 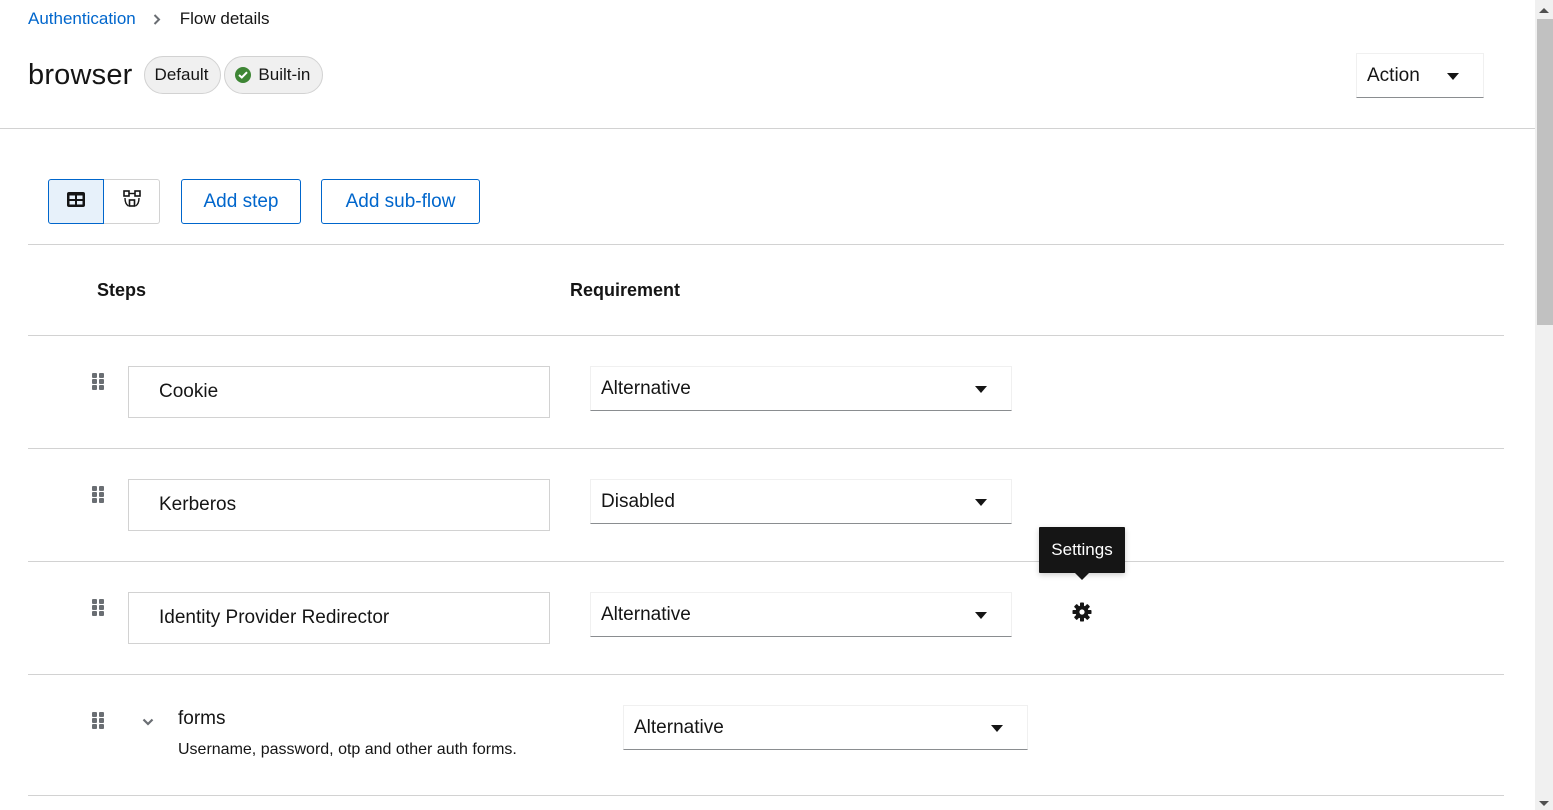 I want to click on chevron-right-icon, so click(x=157, y=19).